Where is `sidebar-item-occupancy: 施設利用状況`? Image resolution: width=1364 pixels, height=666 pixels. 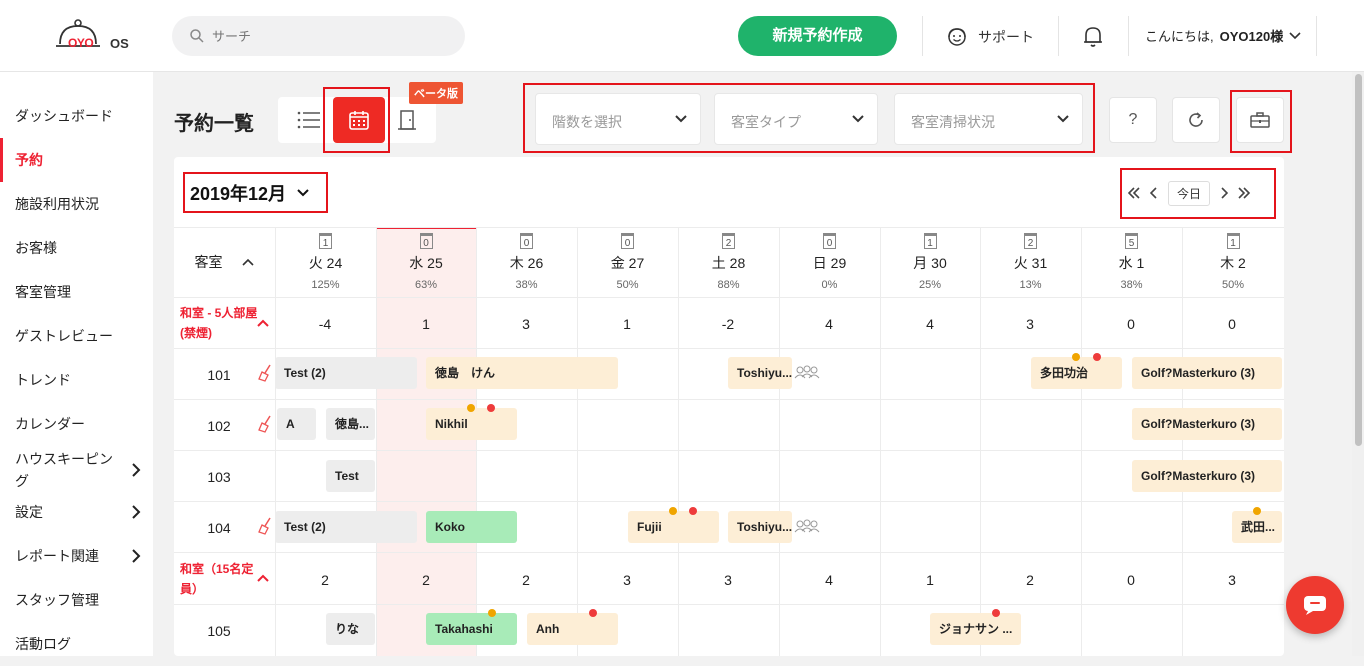 sidebar-item-occupancy: 施設利用状況 is located at coordinates (76, 204).